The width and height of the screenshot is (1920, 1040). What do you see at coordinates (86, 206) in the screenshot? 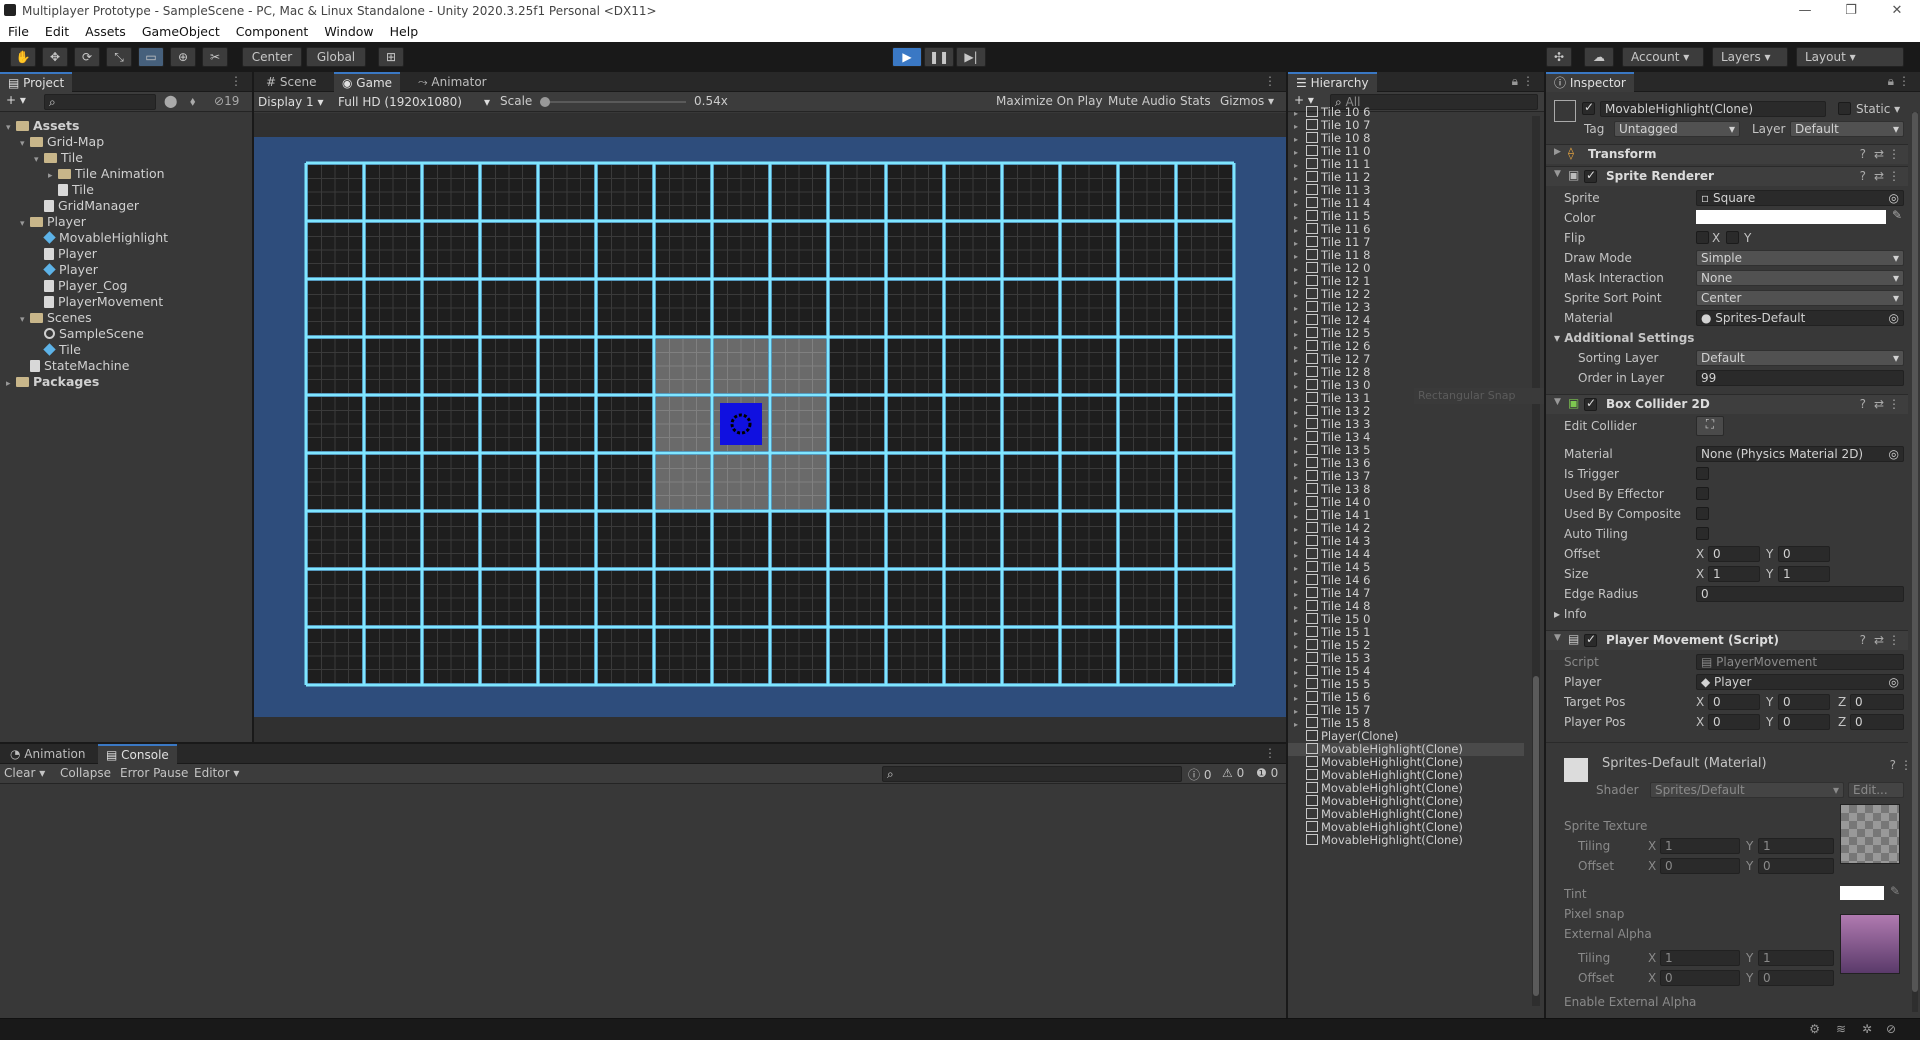
I see `project-tree-item: GridManager` at bounding box center [86, 206].